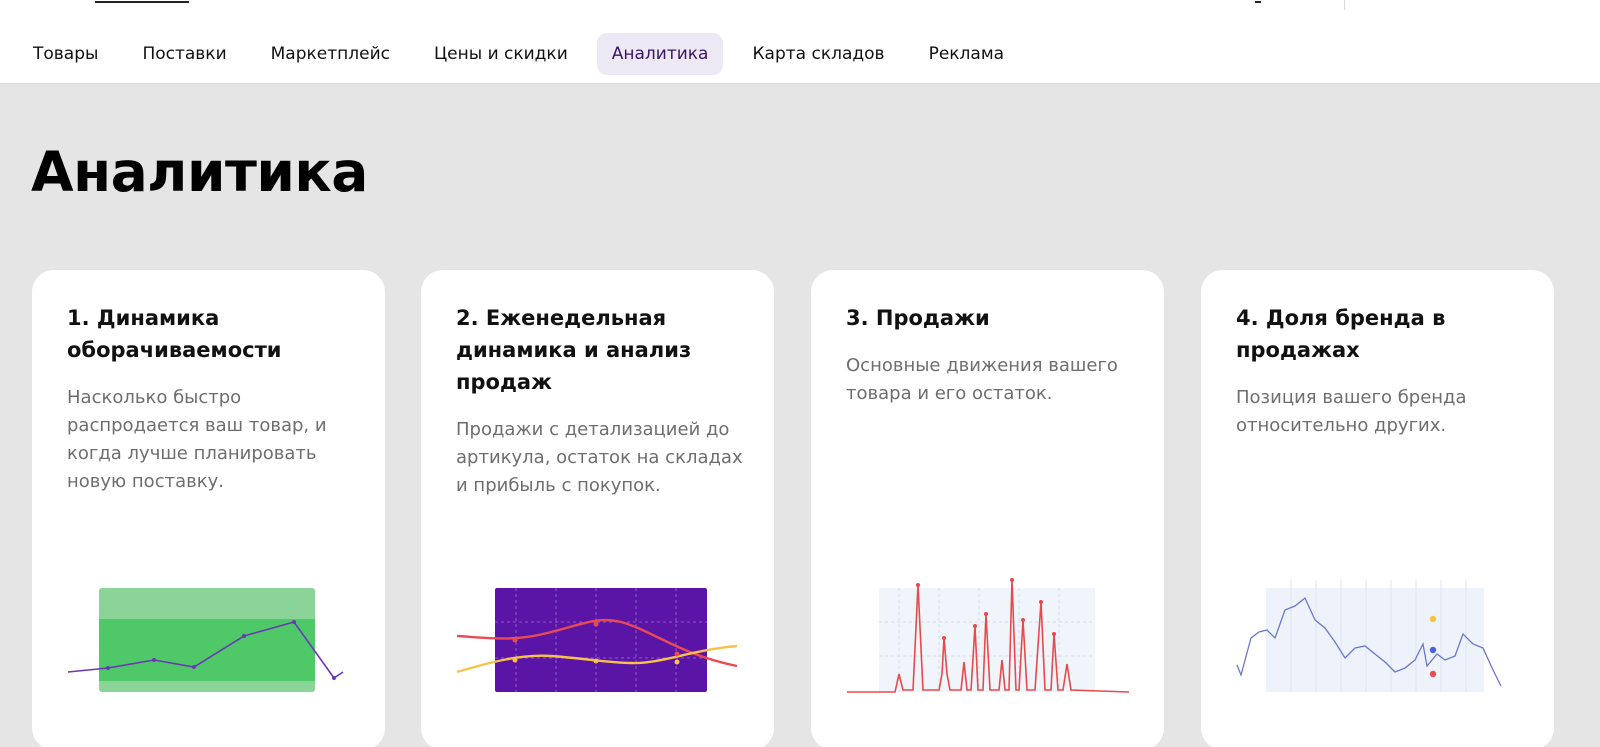  I want to click on tab-advertising: Реклама, so click(967, 54).